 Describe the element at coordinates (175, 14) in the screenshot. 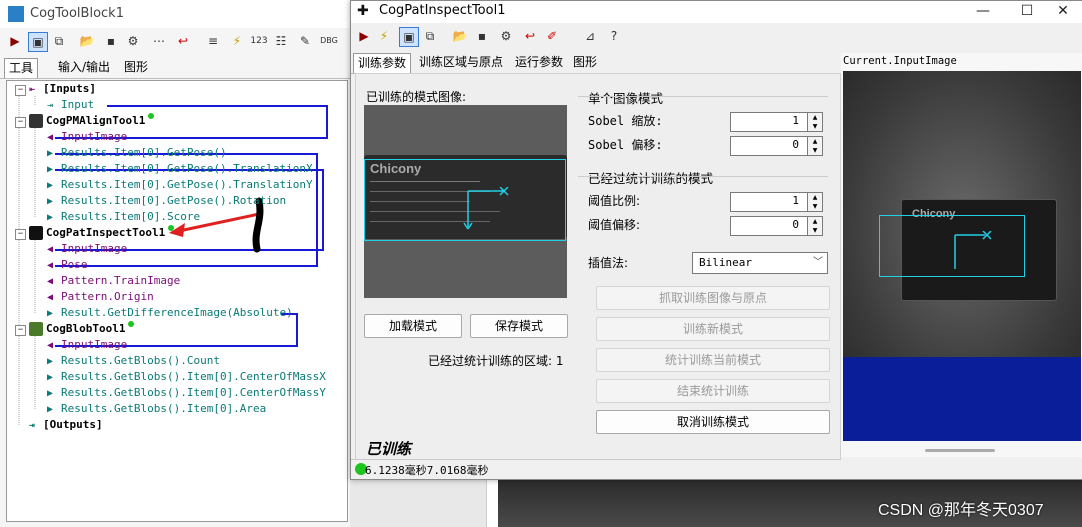

I see `toolblock-titlebar: CogToolBlock1` at that location.